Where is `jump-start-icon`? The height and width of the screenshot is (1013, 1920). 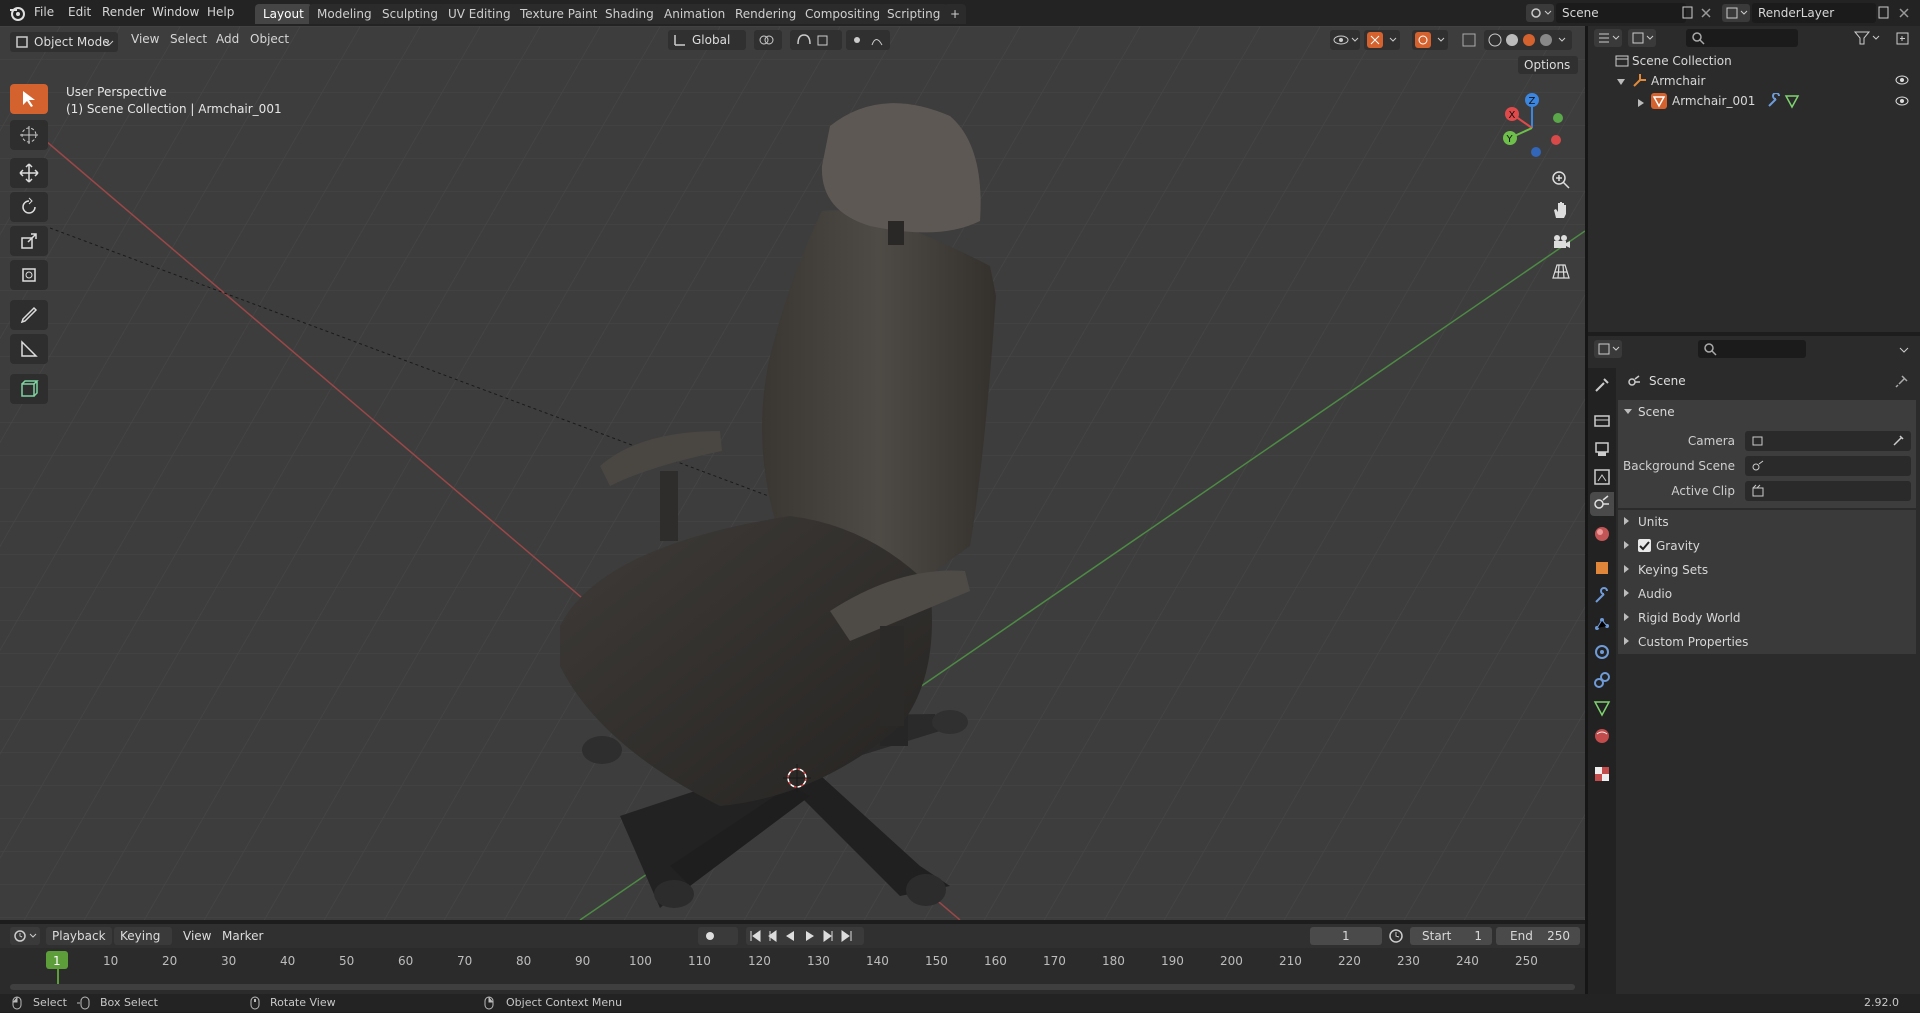
jump-start-icon is located at coordinates (755, 936).